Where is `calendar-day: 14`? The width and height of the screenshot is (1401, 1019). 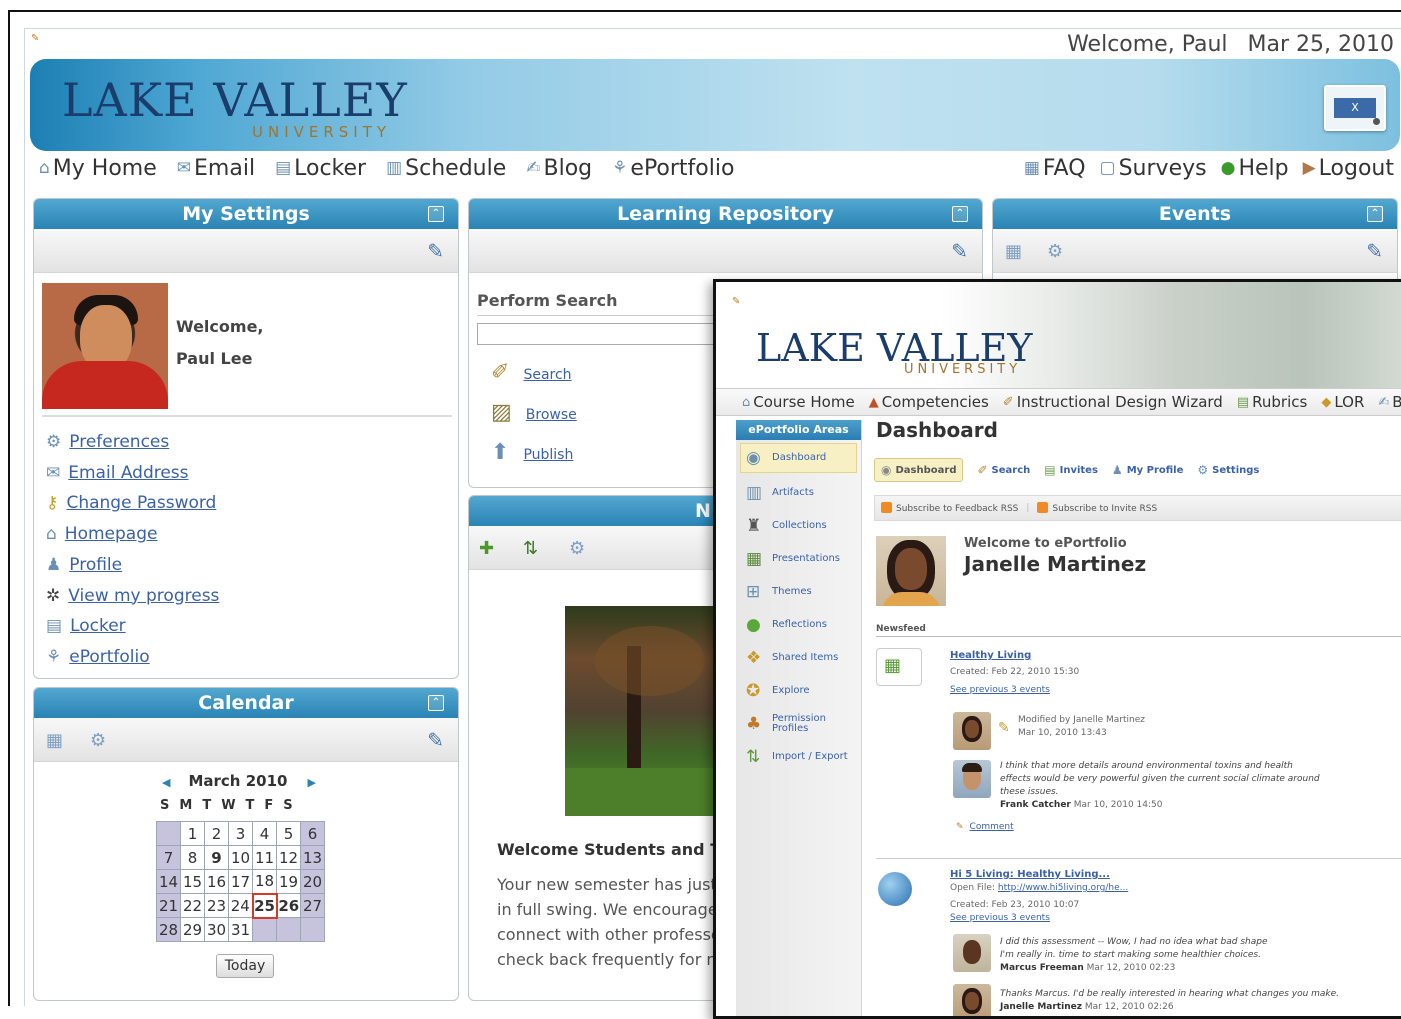 calendar-day: 14 is located at coordinates (168, 881).